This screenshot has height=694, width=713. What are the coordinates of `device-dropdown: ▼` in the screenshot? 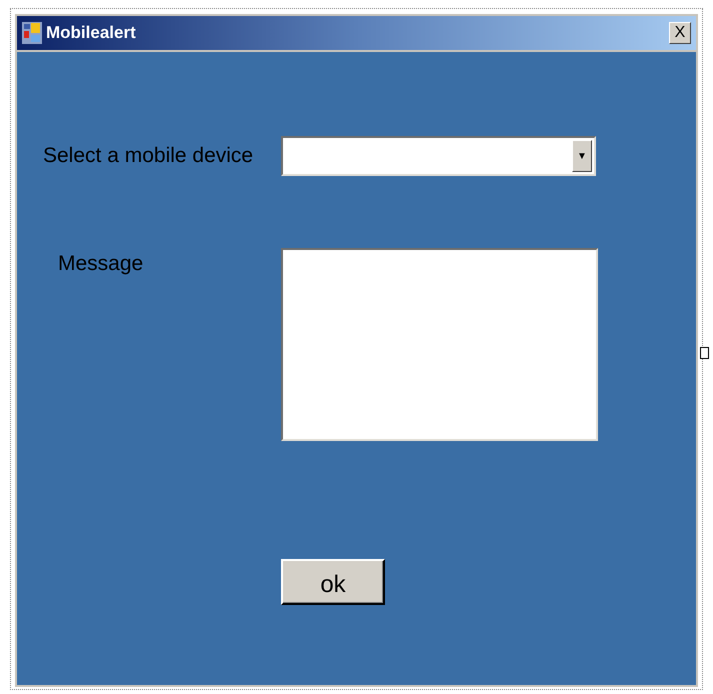 It's located at (438, 156).